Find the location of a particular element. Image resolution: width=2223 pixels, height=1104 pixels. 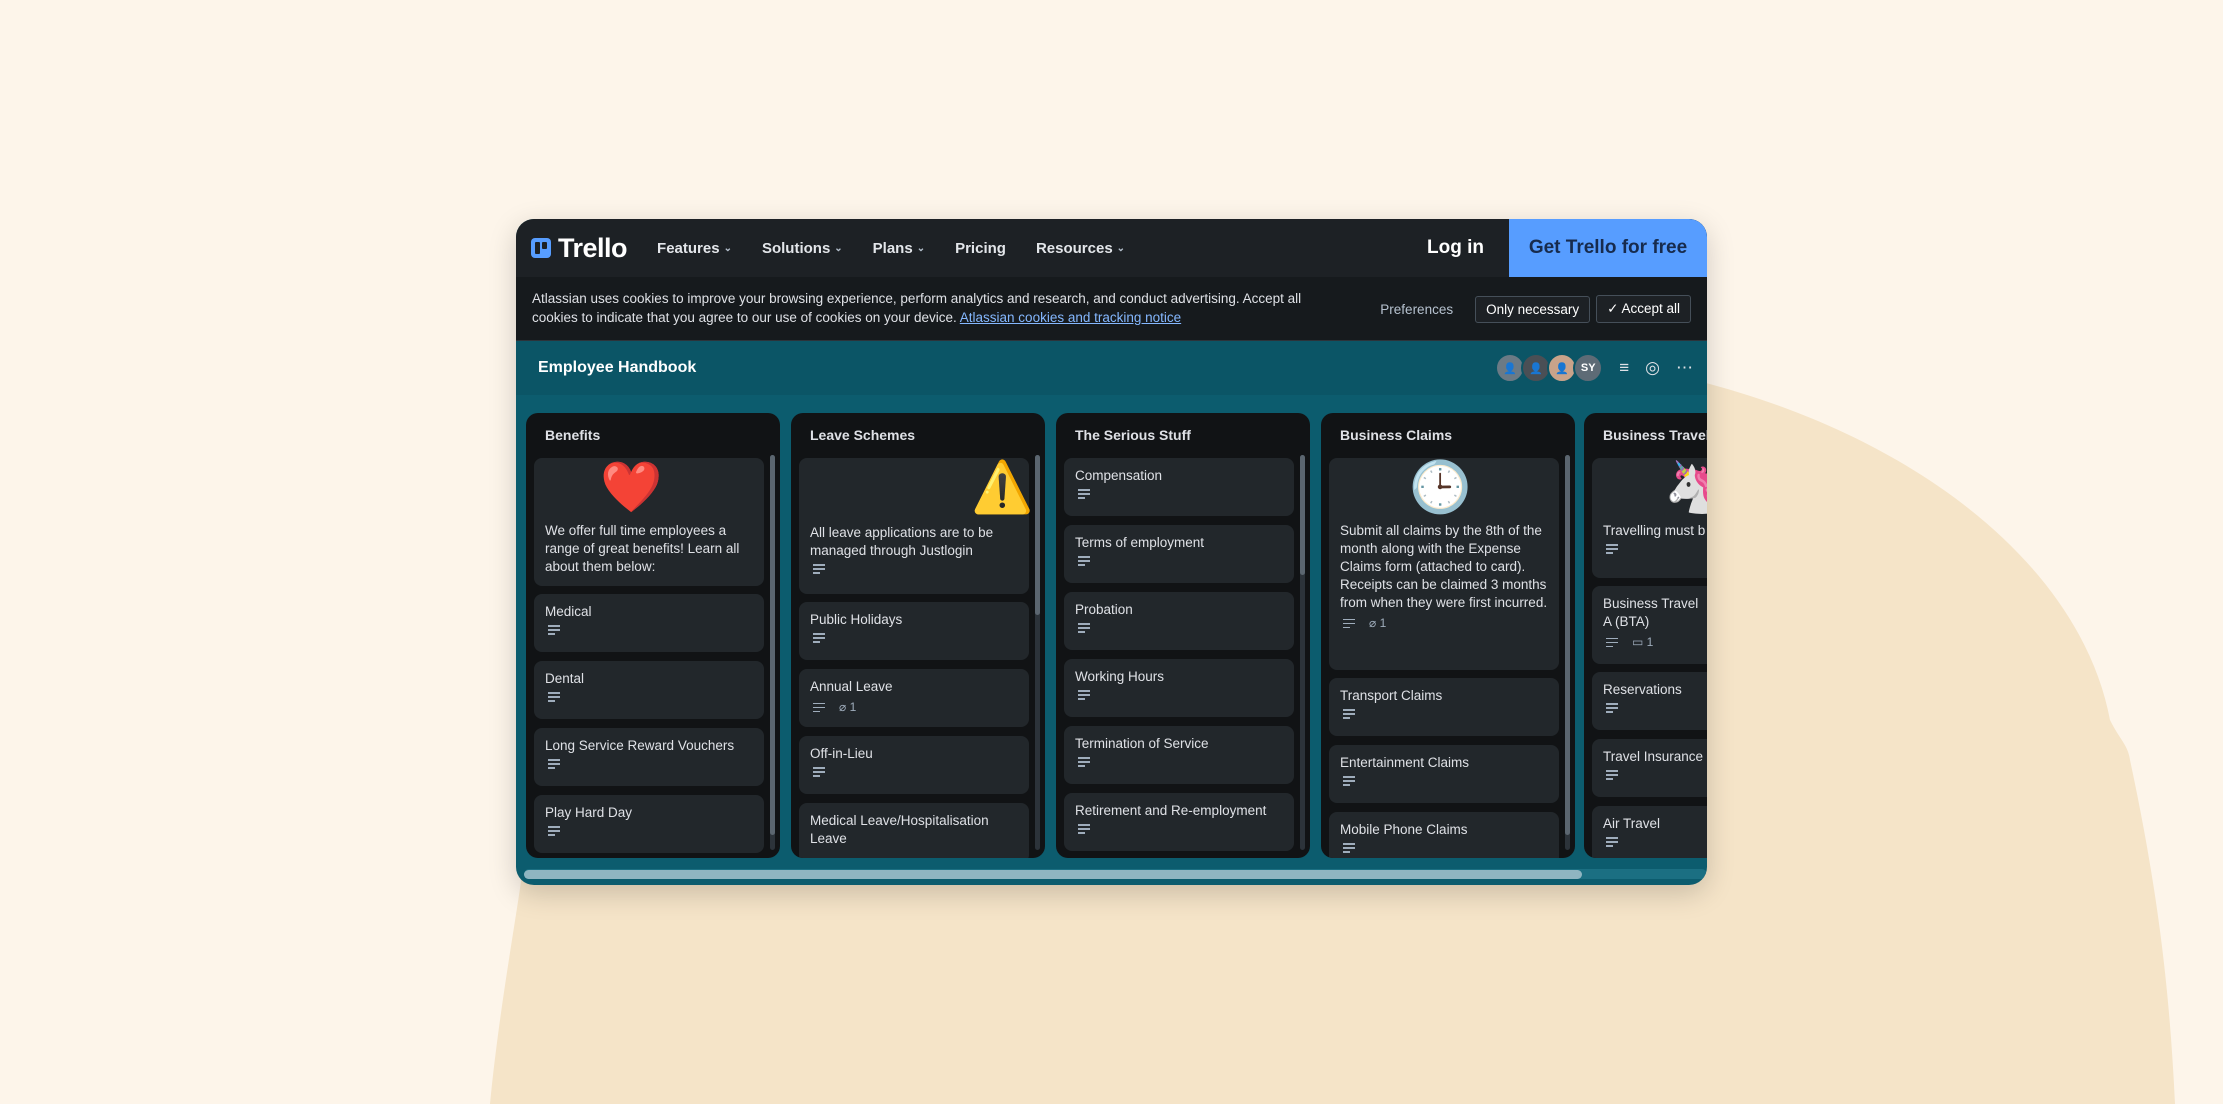

nav-pricing-label: Pricing is located at coordinates (980, 248).